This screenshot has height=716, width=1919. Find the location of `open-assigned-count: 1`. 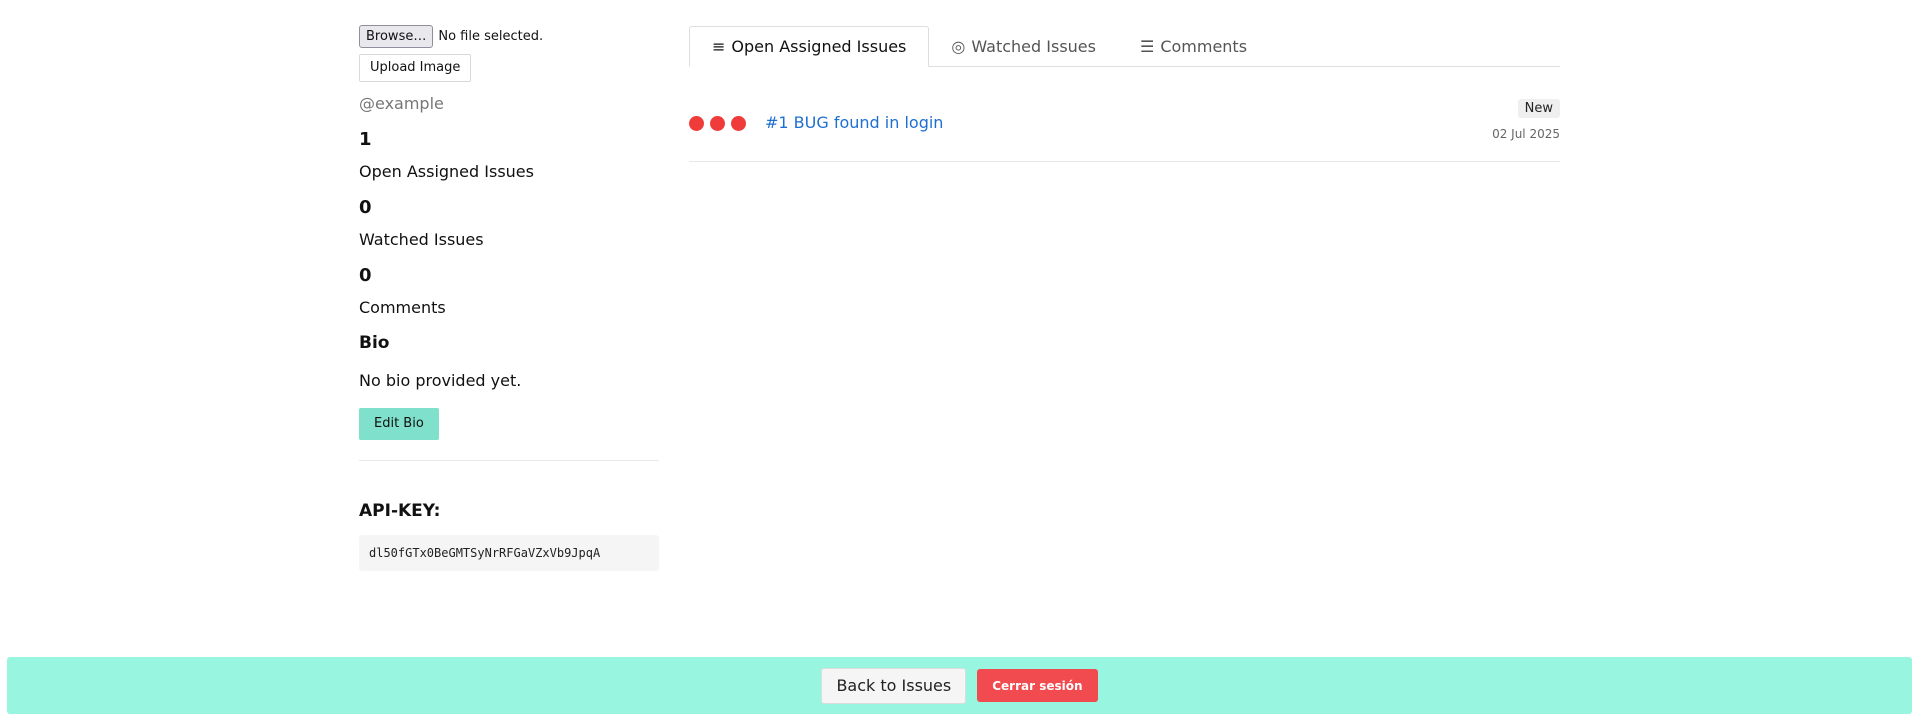

open-assigned-count: 1 is located at coordinates (365, 139).